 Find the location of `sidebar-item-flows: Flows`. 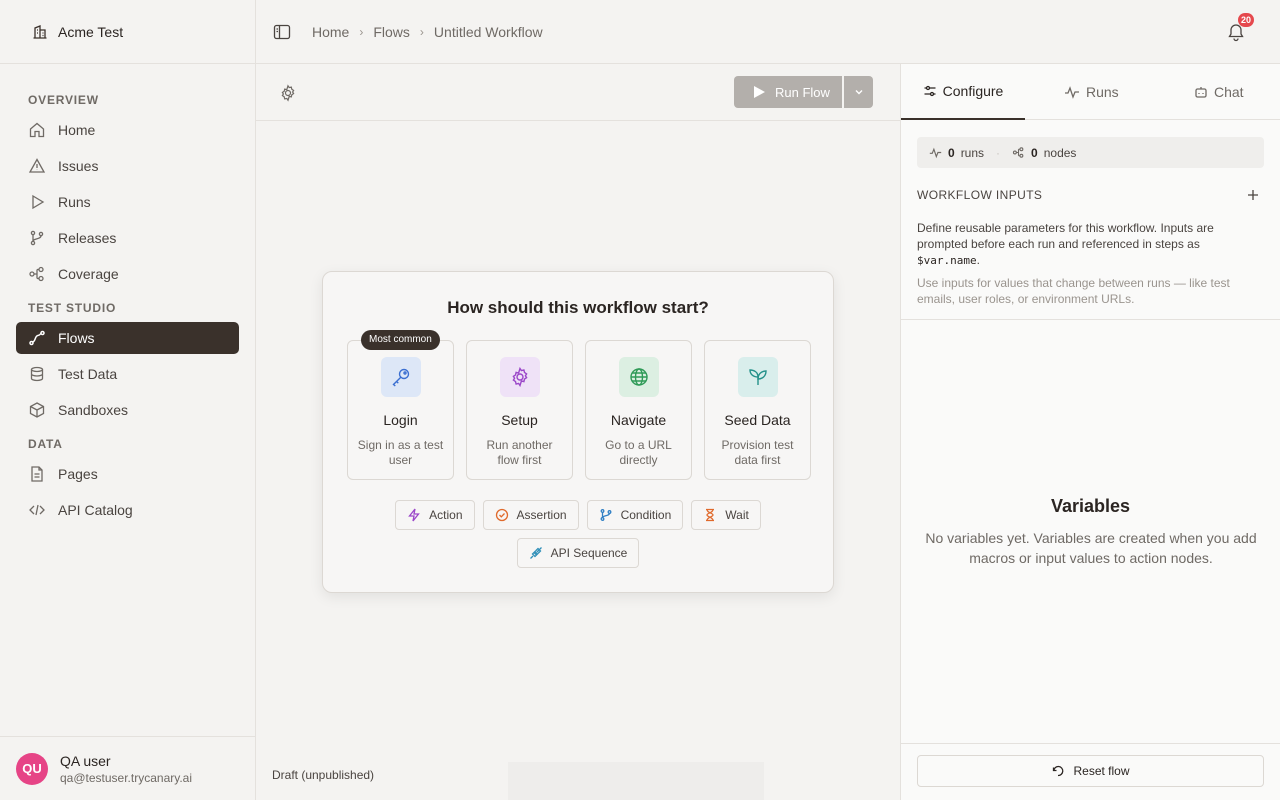

sidebar-item-flows: Flows is located at coordinates (127, 338).